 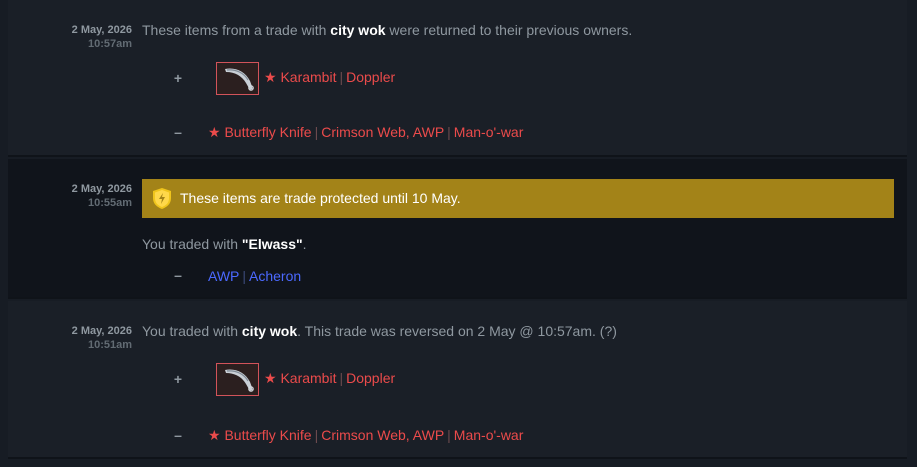 What do you see at coordinates (101, 338) in the screenshot?
I see `entry-timestamp: 2 May, 2026 10:51am` at bounding box center [101, 338].